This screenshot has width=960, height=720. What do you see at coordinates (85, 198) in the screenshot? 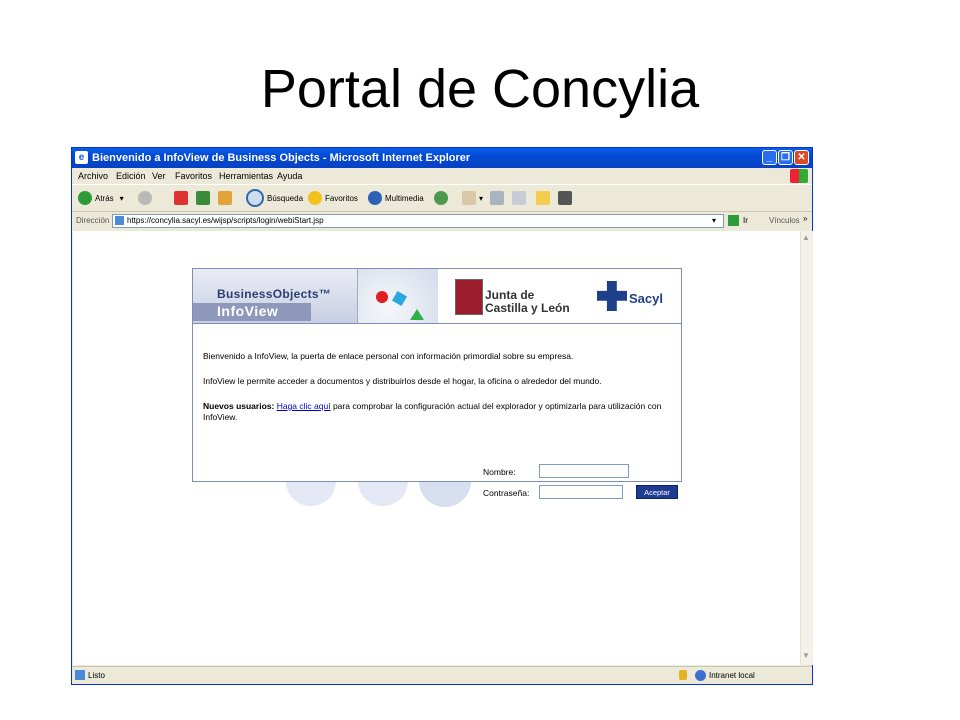
I see `back-arrow-icon` at bounding box center [85, 198].